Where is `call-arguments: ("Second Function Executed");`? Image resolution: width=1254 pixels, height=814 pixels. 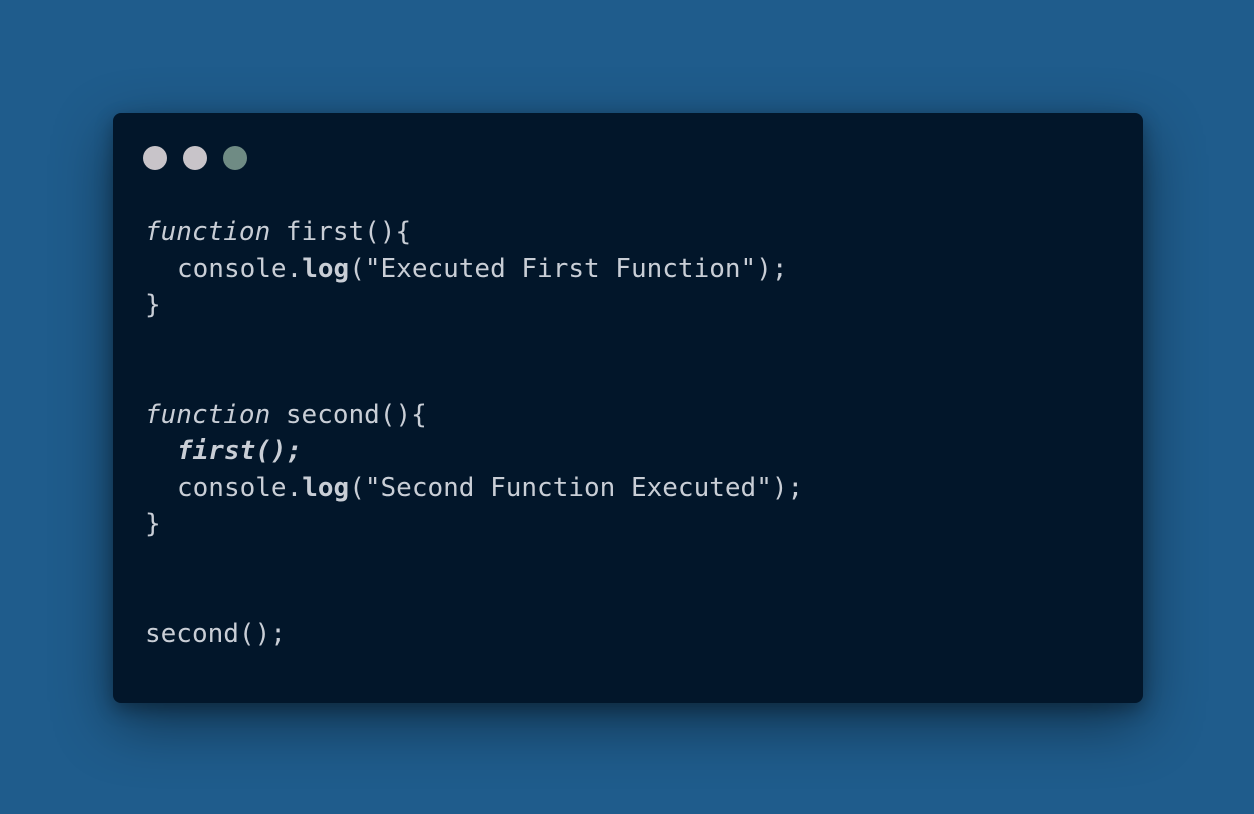
call-arguments: ("Second Function Executed"); is located at coordinates (576, 487).